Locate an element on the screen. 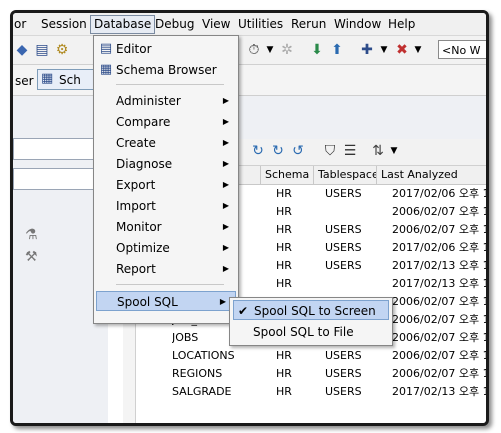 Image resolution: width=501 pixels, height=433 pixels. menu-item-editor: ▤ Editor is located at coordinates (166, 49).